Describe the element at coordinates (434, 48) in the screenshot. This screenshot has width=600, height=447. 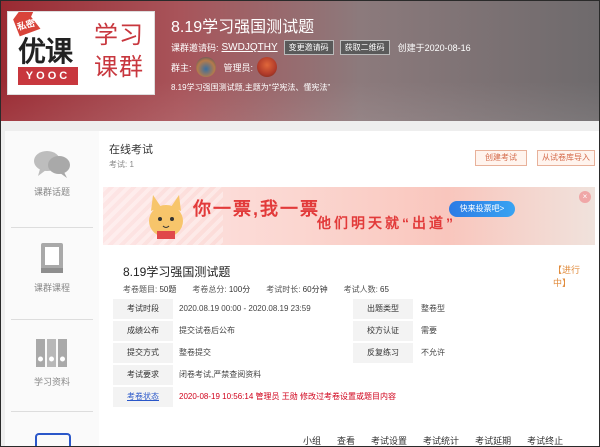
I see `created-date: 创建于2020-08-16` at that location.